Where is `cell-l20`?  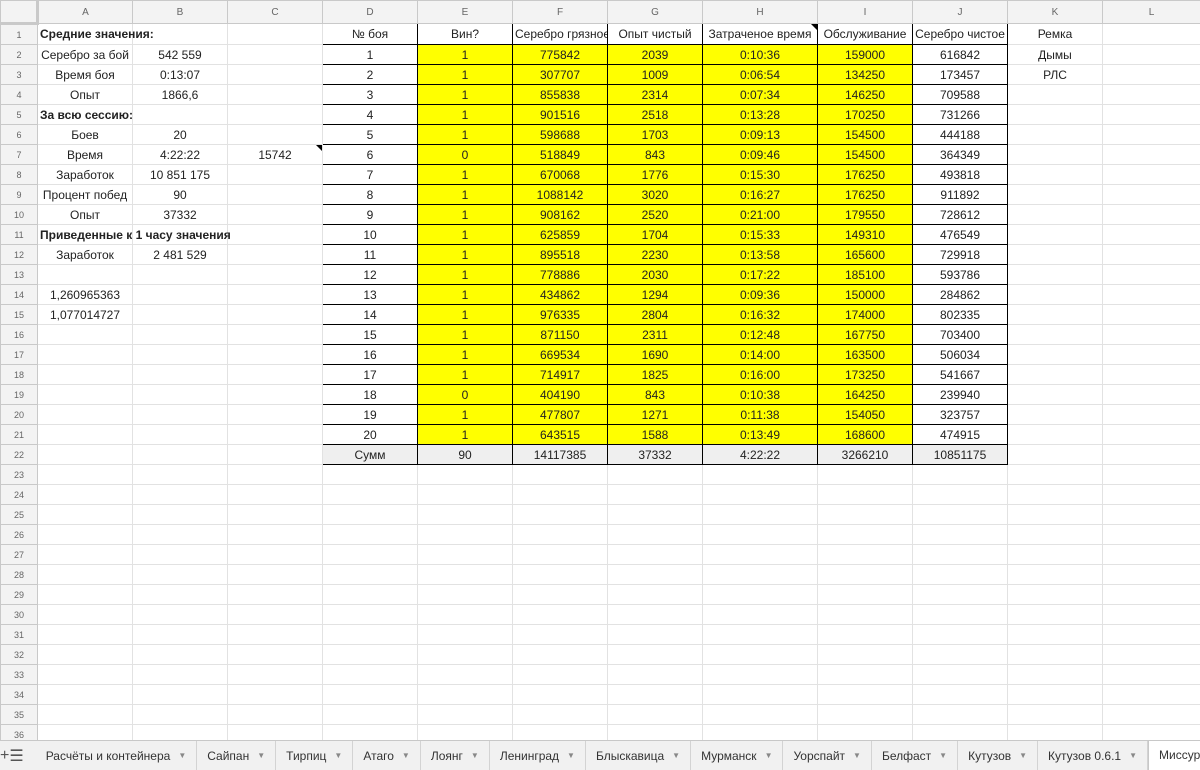 cell-l20 is located at coordinates (1151, 414).